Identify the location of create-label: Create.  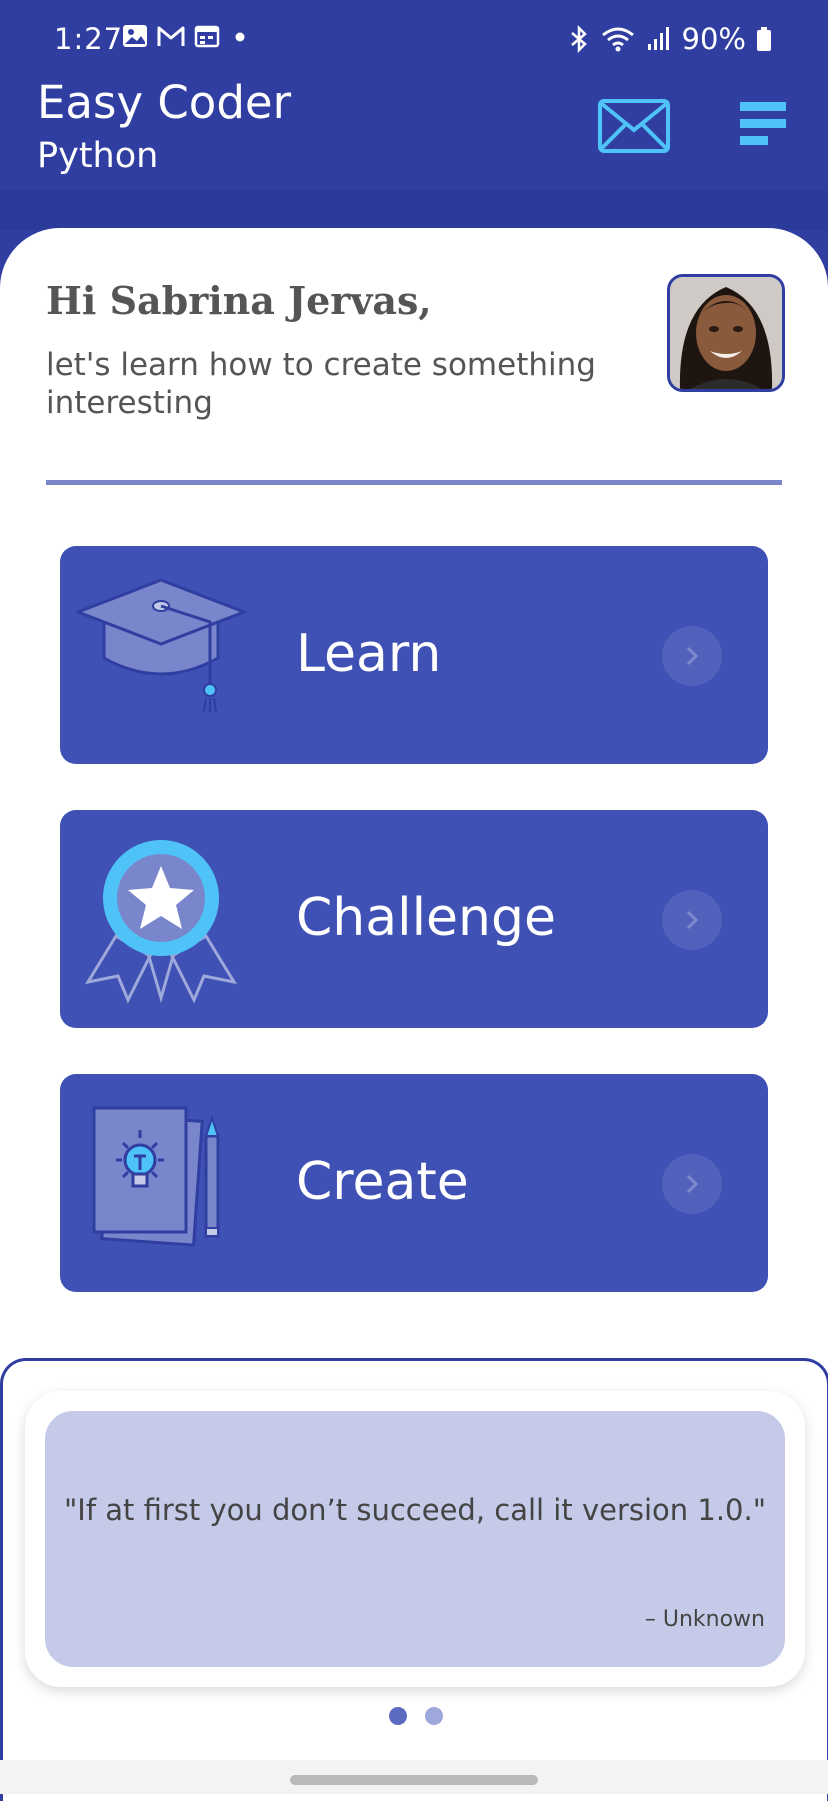
(382, 1182).